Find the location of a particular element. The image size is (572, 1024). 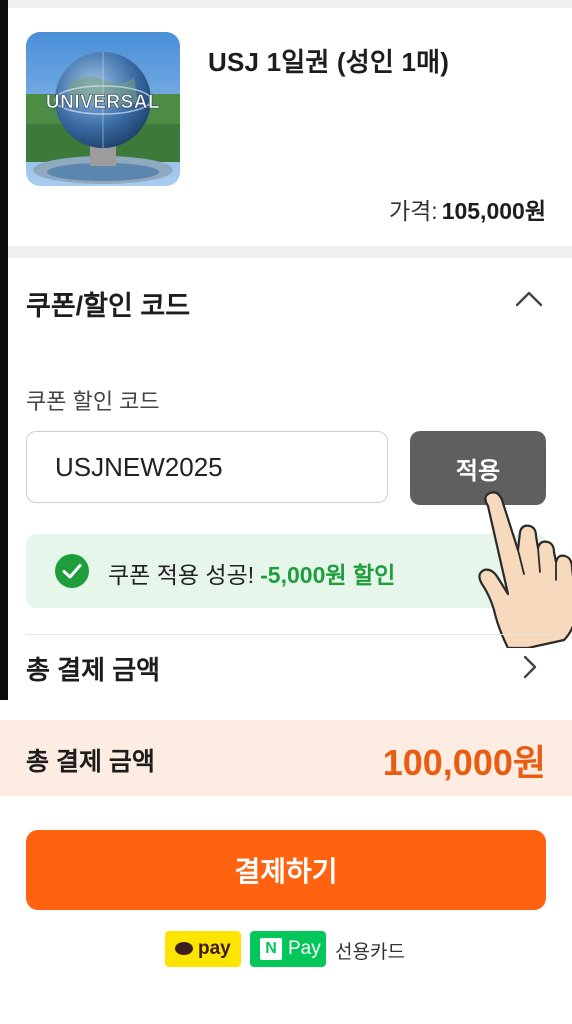

product-title: USJ 1일권 (성인 1매) is located at coordinates (329, 62).